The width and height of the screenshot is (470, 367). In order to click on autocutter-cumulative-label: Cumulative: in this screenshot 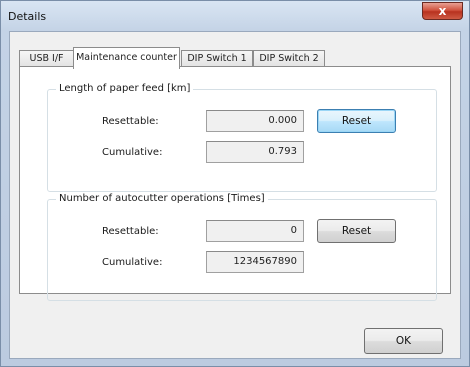, I will do `click(132, 262)`.